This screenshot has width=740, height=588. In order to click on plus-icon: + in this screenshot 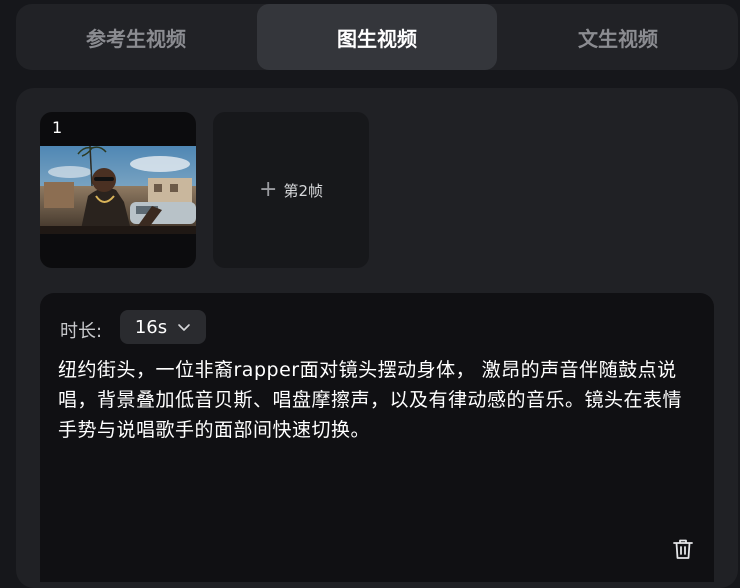, I will do `click(268, 189)`.